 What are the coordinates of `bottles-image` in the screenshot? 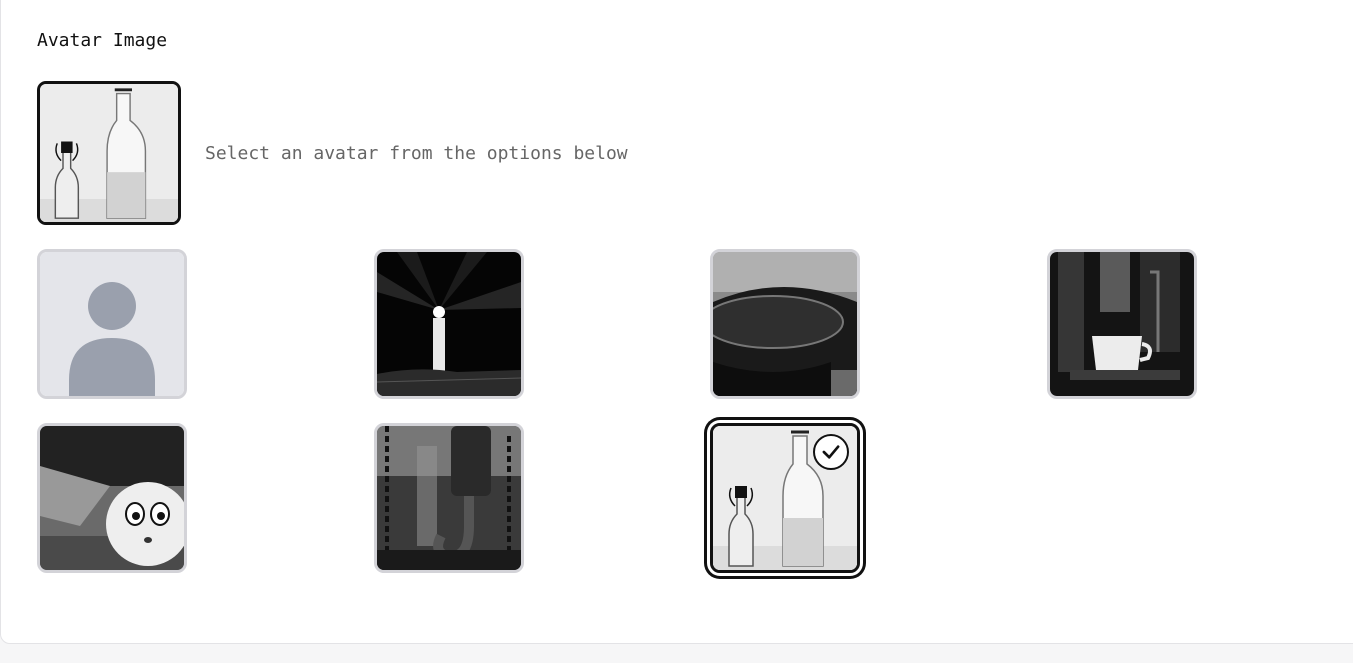 It's located at (109, 153).